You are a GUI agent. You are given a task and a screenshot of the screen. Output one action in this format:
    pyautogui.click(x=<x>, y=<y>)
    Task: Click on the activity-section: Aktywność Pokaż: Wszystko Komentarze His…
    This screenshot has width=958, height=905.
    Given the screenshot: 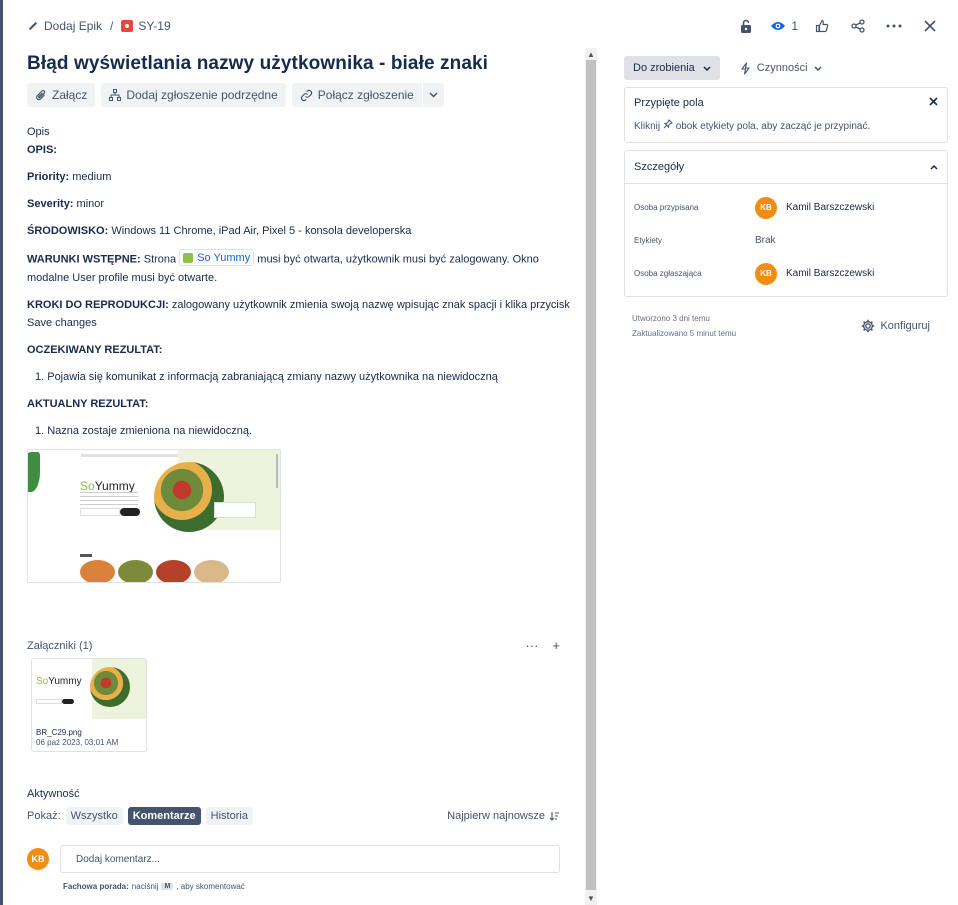 What is the action you would take?
    pyautogui.click(x=293, y=839)
    